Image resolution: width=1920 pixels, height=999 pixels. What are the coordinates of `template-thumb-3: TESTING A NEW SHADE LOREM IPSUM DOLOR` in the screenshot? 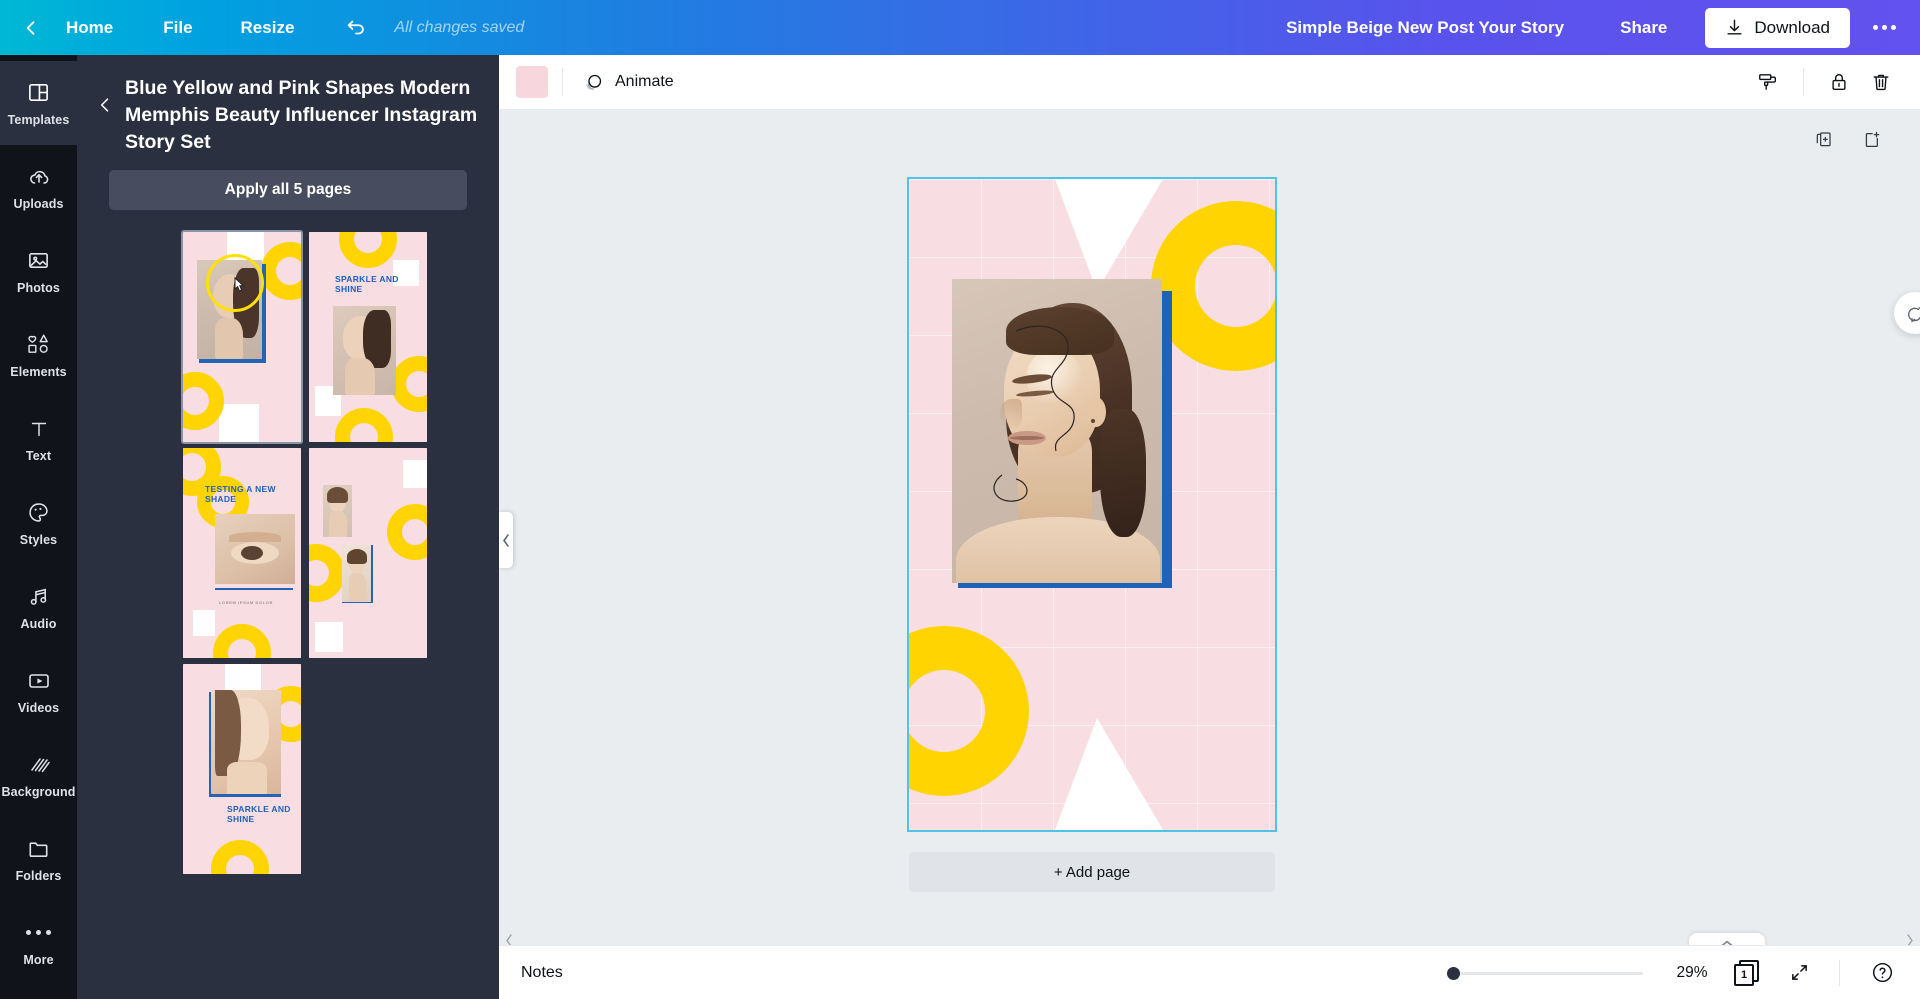 It's located at (242, 553).